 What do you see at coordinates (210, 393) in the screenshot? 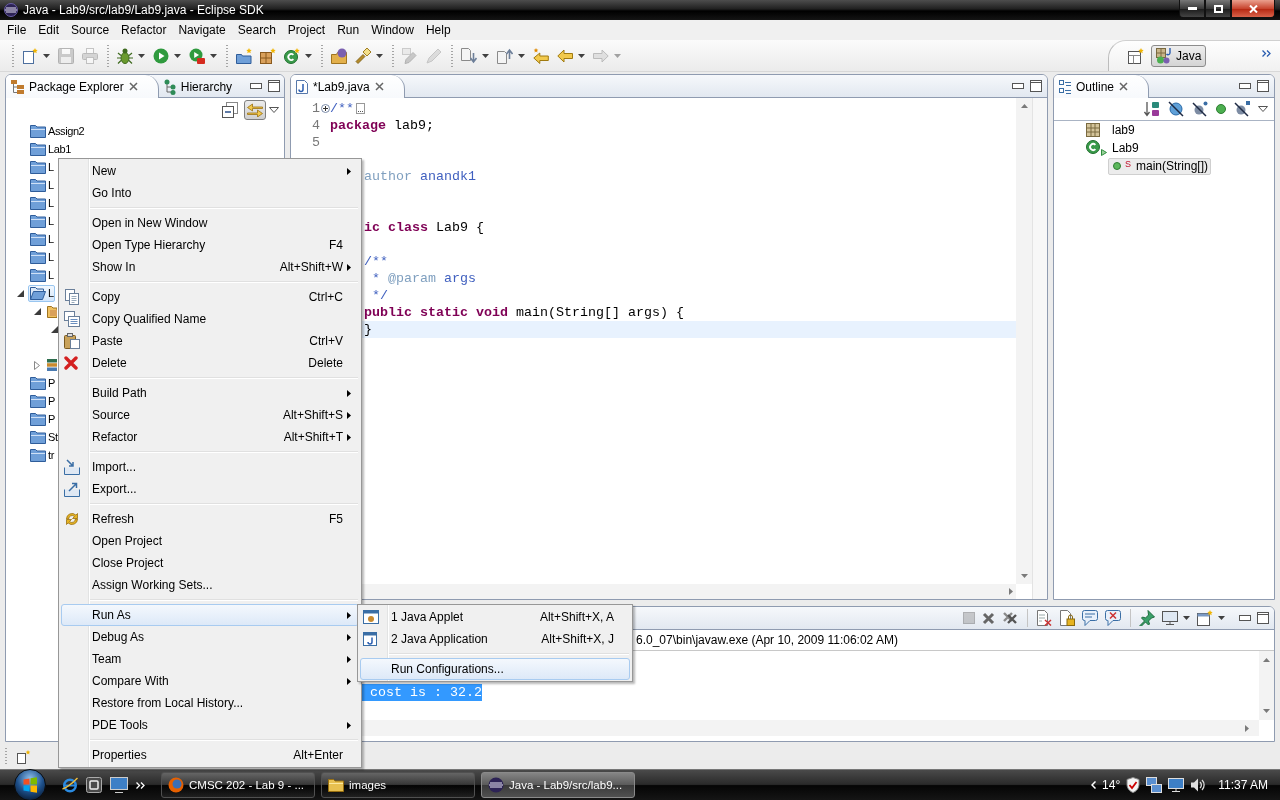
I see `menu-item: Build Path` at bounding box center [210, 393].